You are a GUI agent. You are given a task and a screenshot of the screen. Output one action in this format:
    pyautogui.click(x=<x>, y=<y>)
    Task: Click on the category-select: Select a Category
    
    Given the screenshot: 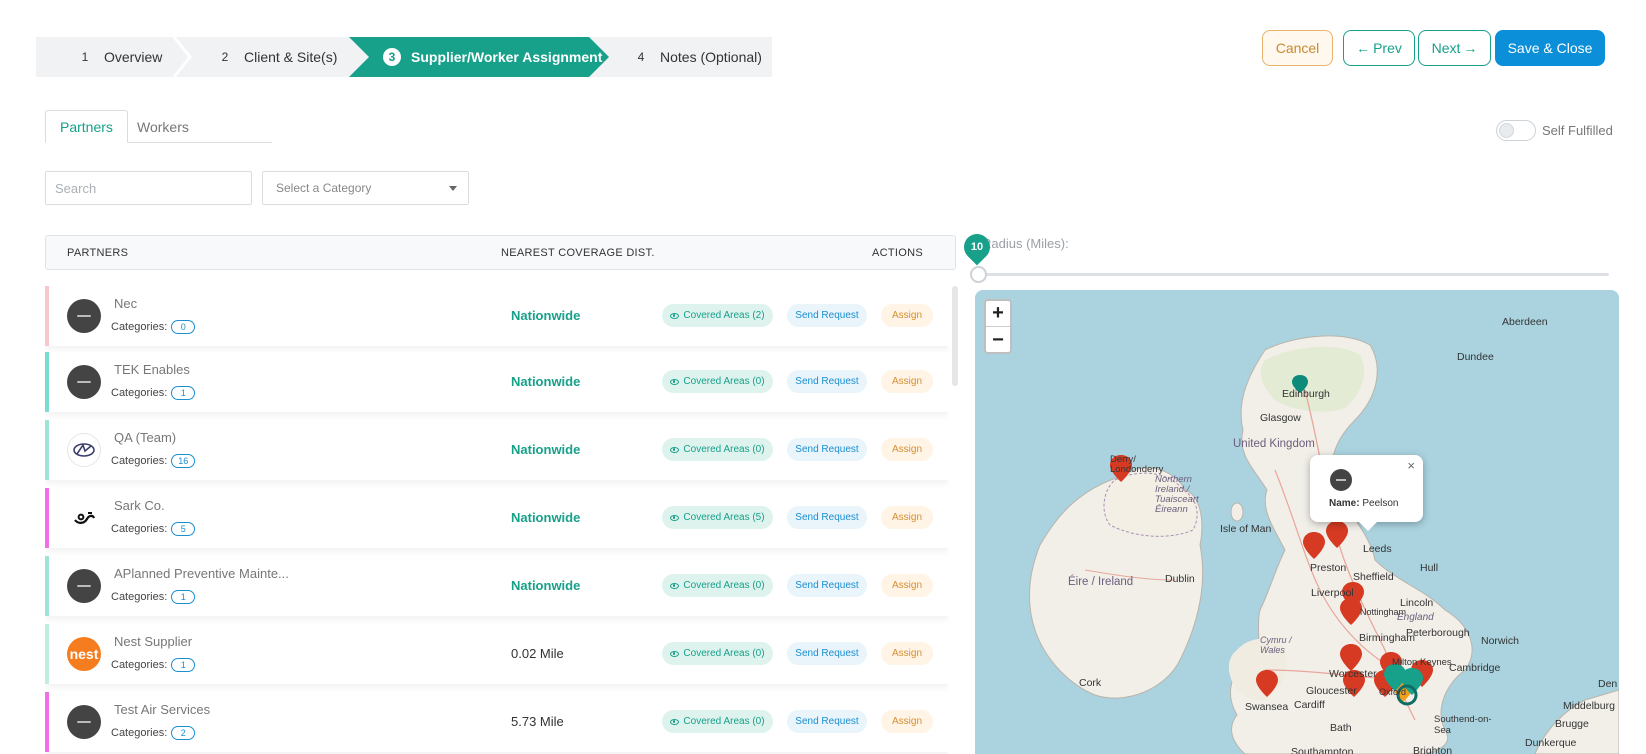 What is the action you would take?
    pyautogui.click(x=365, y=188)
    